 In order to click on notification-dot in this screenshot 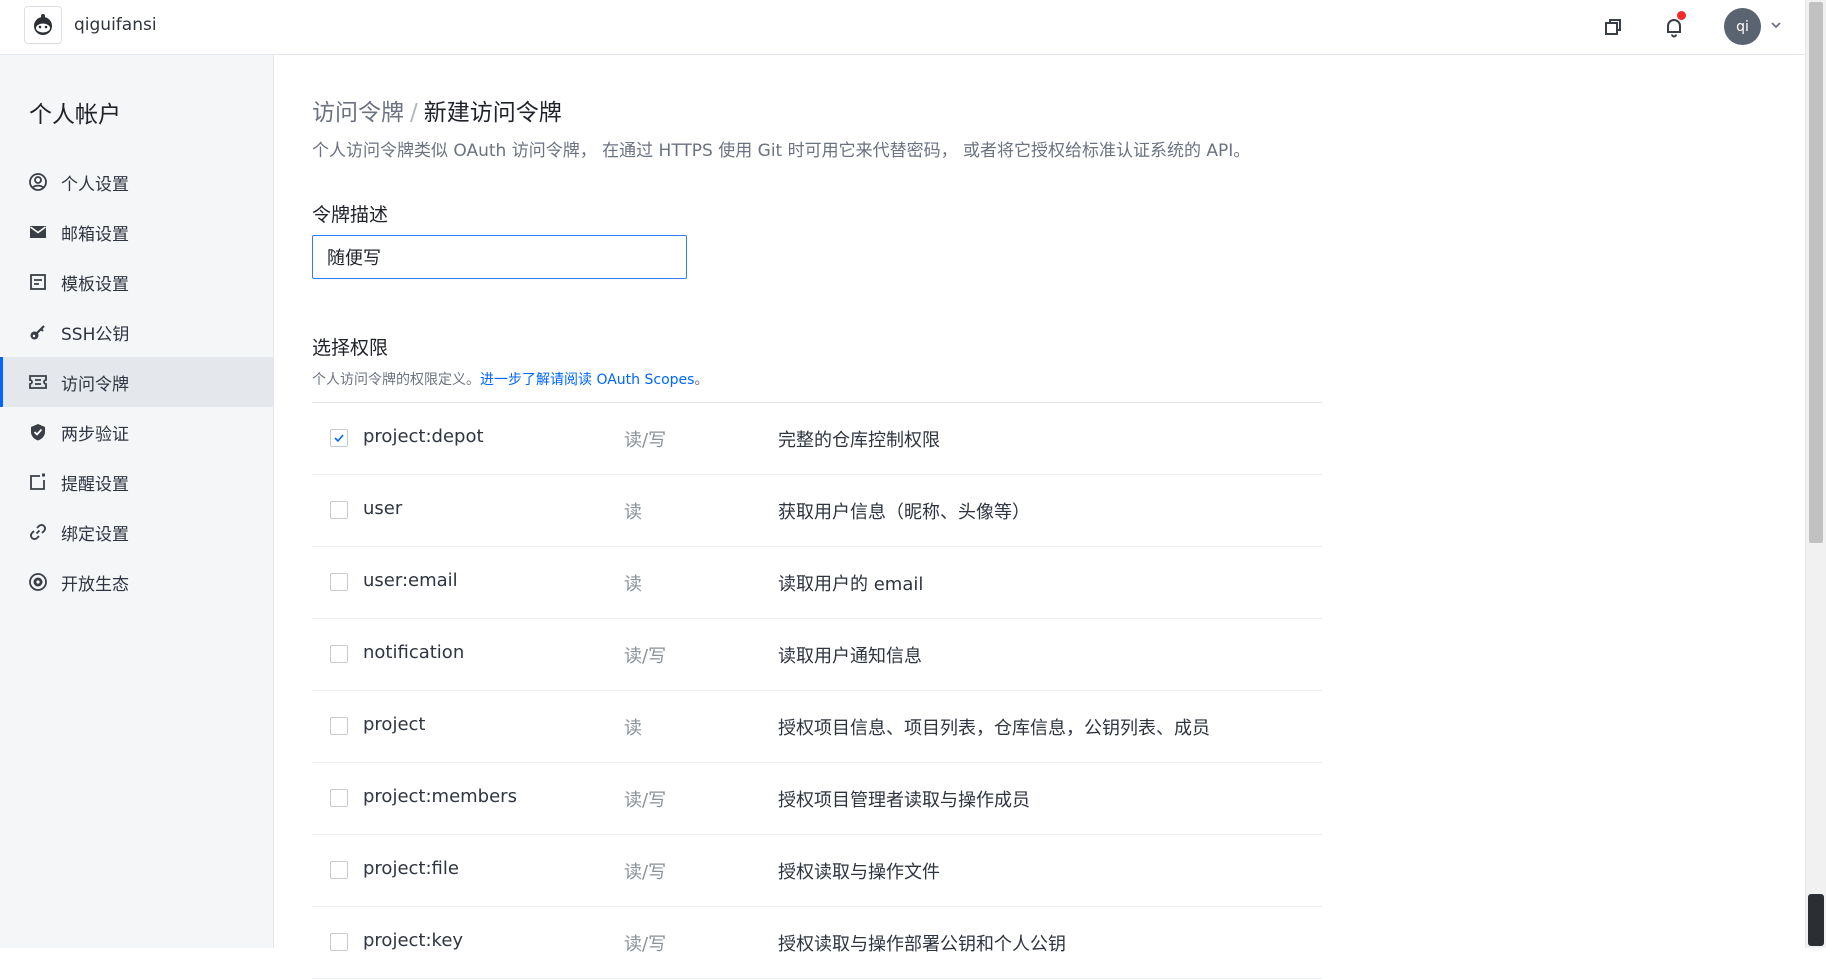, I will do `click(1681, 15)`.